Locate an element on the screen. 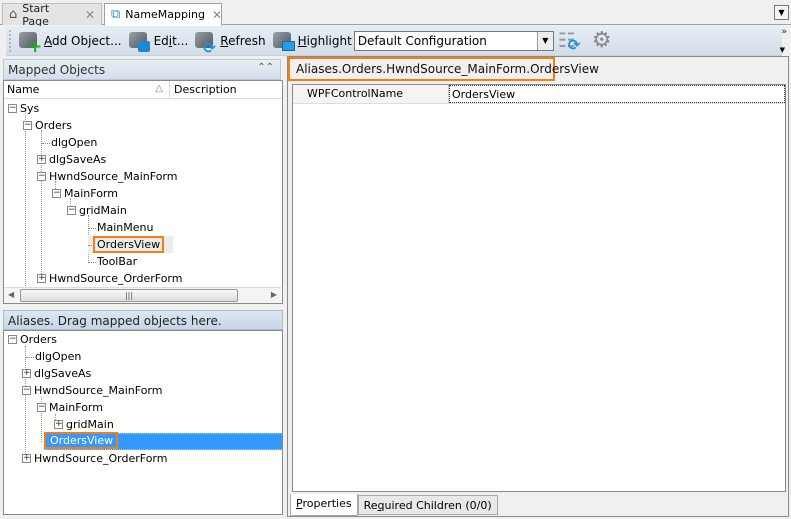  tab-list-dropdown-button: ▼ is located at coordinates (781, 12).